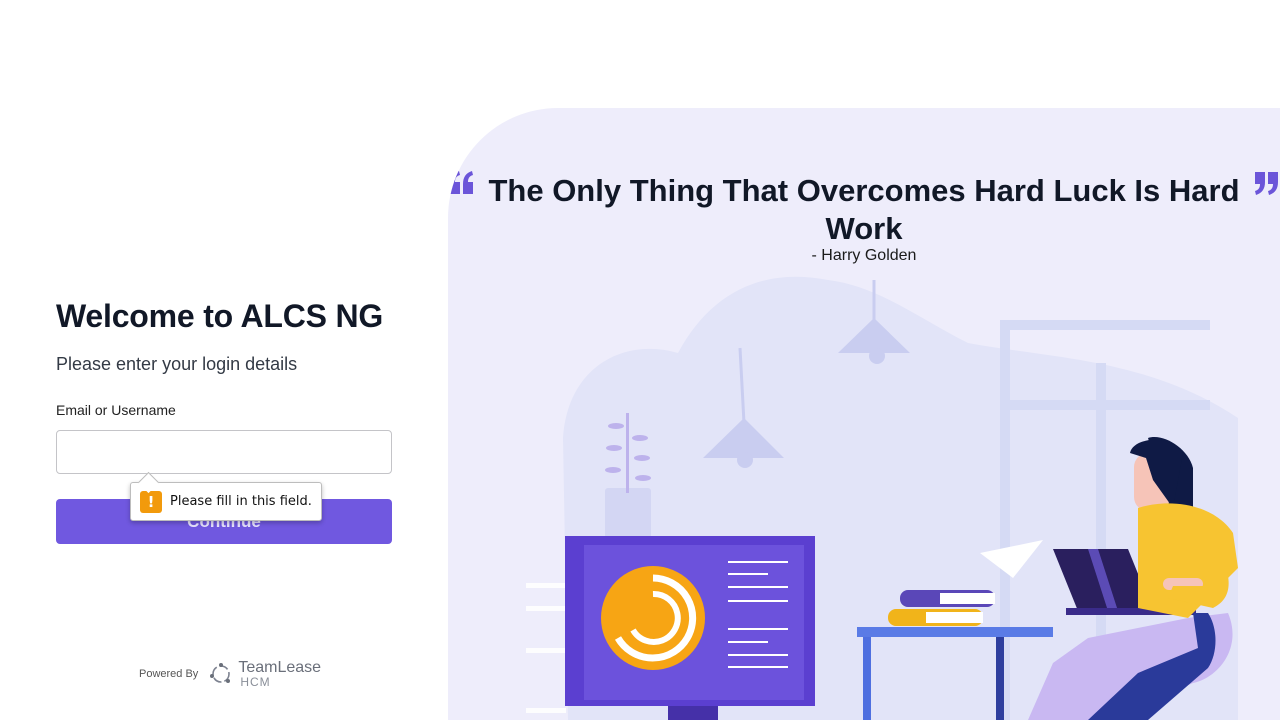  What do you see at coordinates (1266, 183) in the screenshot?
I see `quote-close-icon` at bounding box center [1266, 183].